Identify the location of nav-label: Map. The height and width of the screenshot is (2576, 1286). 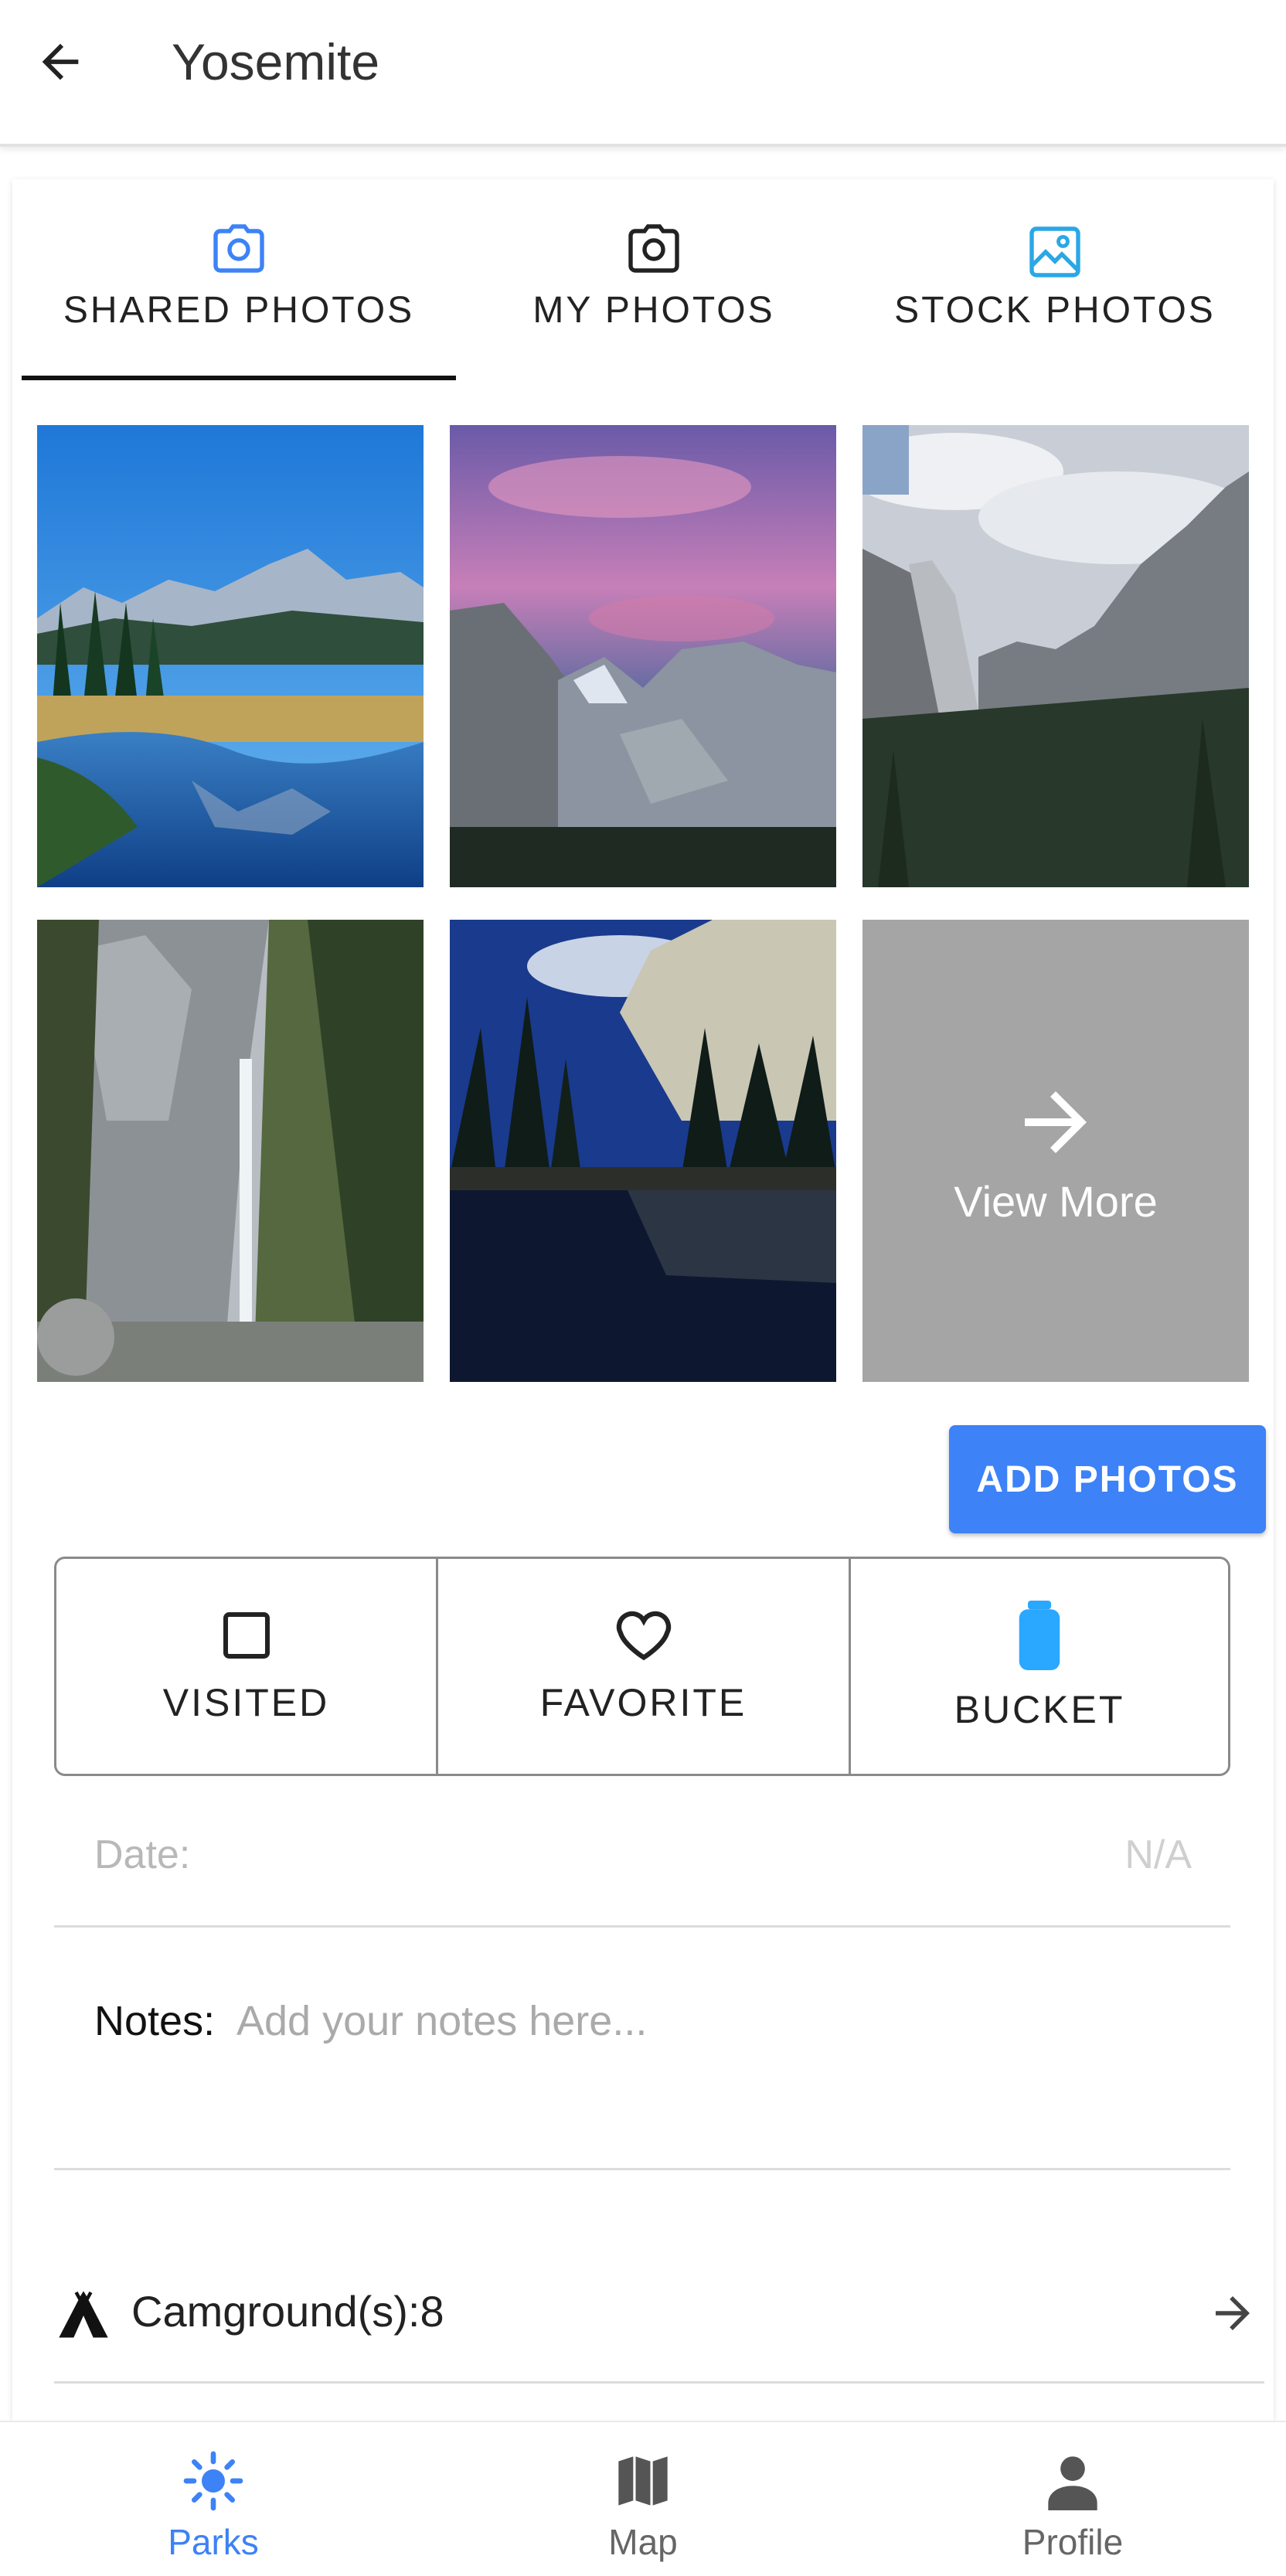
(643, 2542).